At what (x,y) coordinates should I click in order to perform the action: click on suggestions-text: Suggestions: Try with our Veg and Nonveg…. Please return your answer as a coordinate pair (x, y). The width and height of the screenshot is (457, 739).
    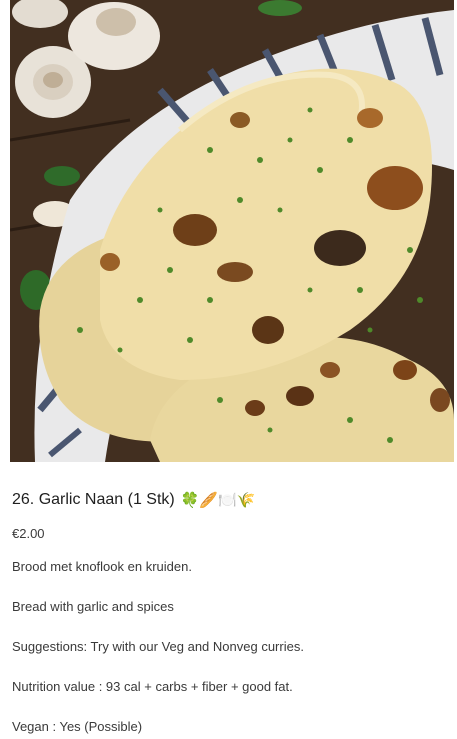
    Looking at the image, I should click on (158, 646).